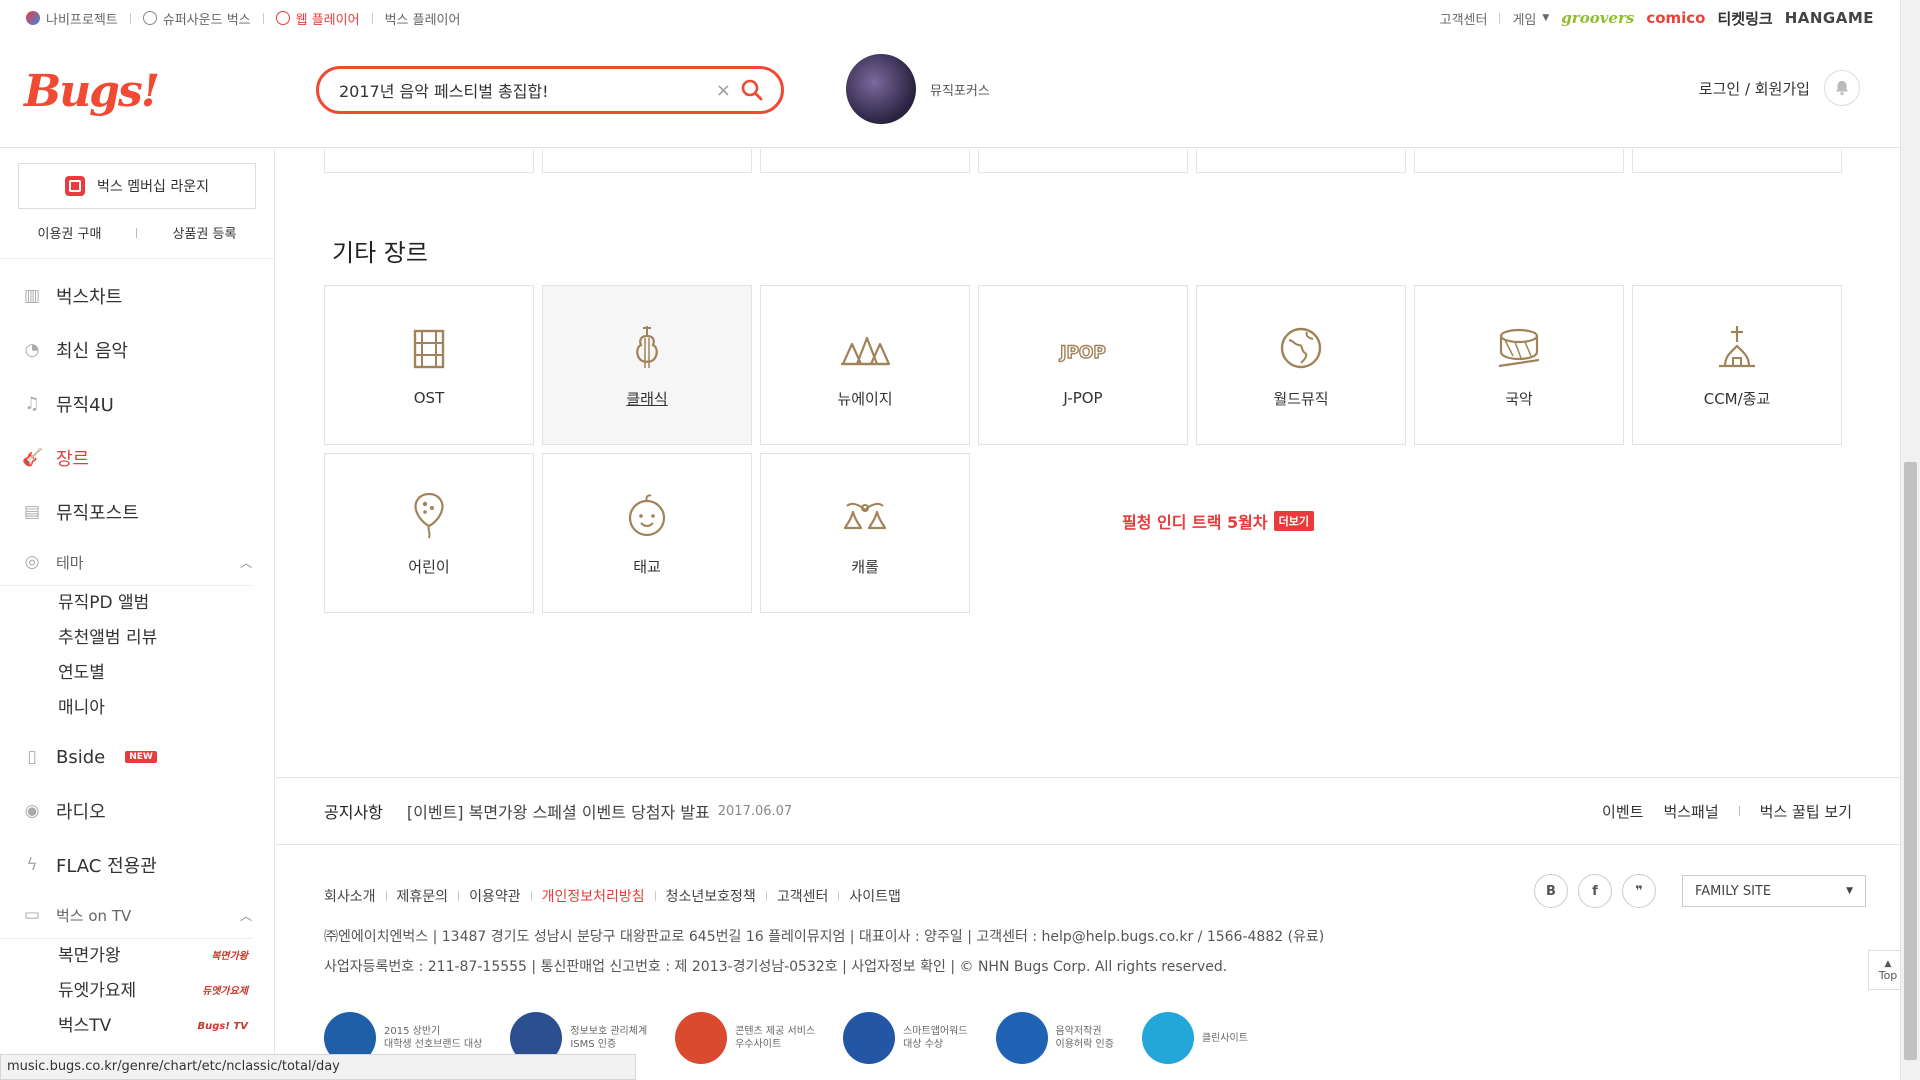 This screenshot has height=1080, width=1920. I want to click on sidebar-item-chart: ▥ 벅스차트, so click(137, 296).